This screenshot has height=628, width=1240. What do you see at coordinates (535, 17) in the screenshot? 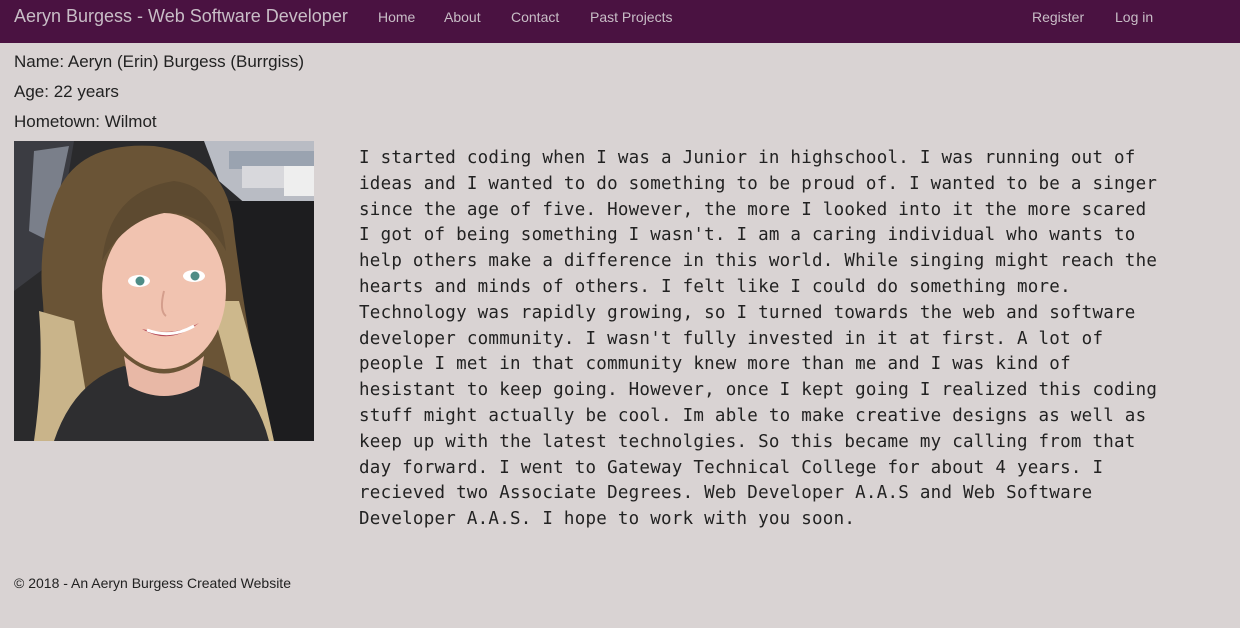
I see `nav-contact: Contact` at bounding box center [535, 17].